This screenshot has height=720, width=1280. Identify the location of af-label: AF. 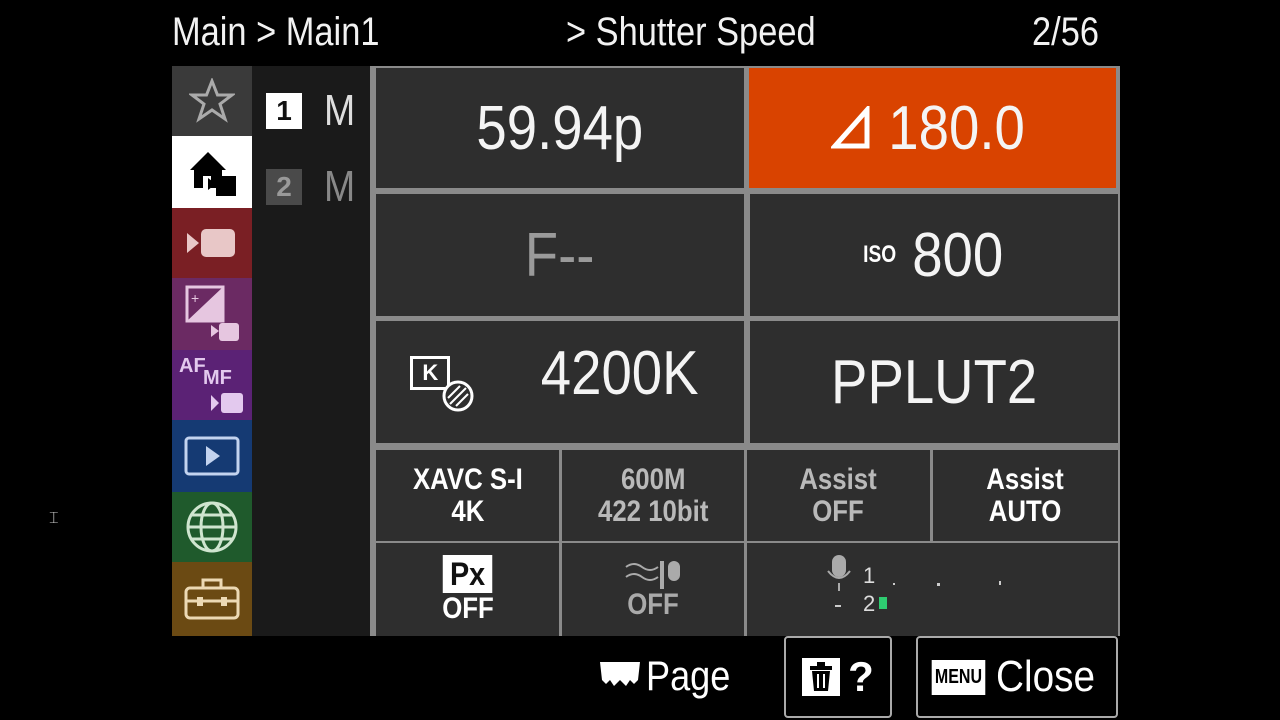
(192, 366).